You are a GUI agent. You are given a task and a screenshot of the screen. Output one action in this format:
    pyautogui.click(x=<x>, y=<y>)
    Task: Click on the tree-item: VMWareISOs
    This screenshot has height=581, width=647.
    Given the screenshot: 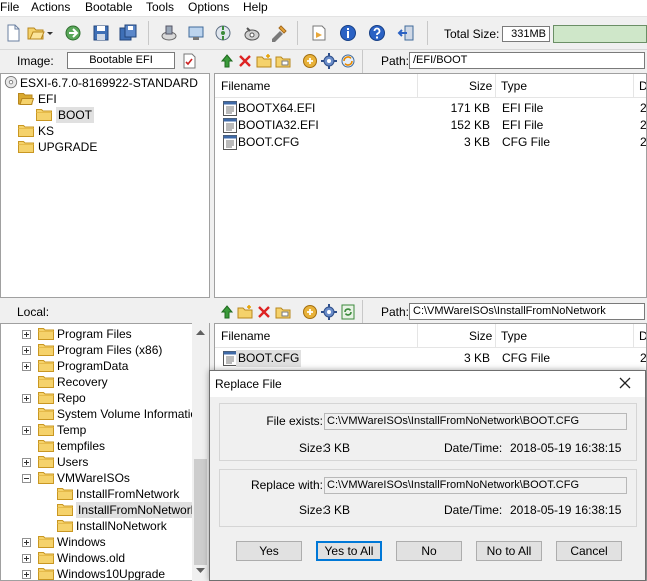 What is the action you would take?
    pyautogui.click(x=97, y=478)
    